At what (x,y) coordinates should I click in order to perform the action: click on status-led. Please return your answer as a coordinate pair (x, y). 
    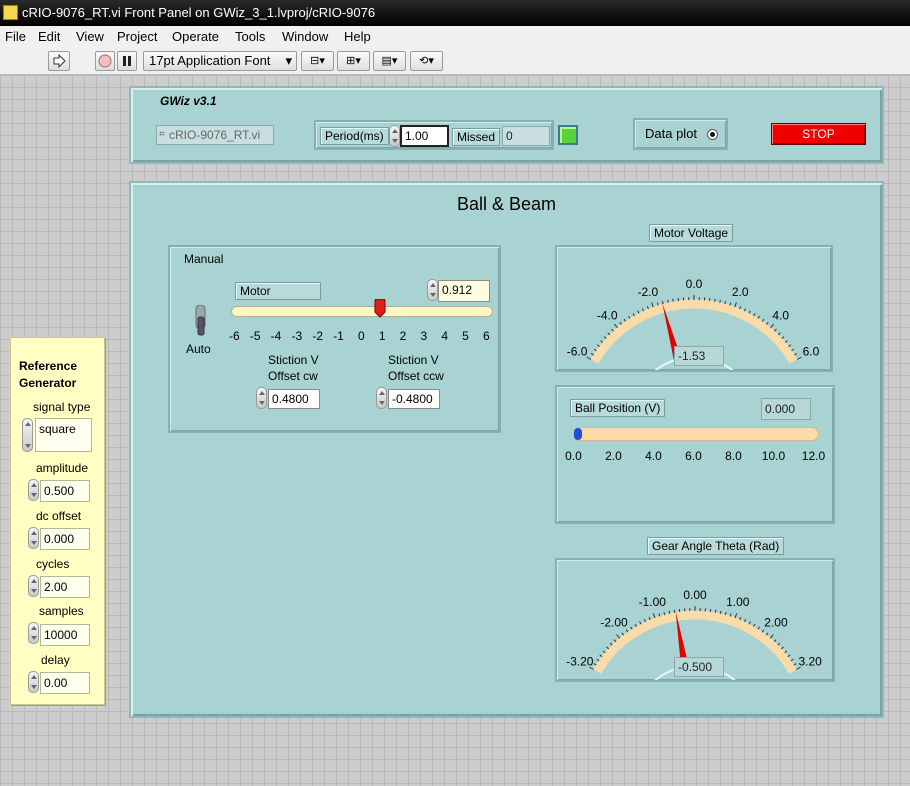
    Looking at the image, I should click on (568, 135).